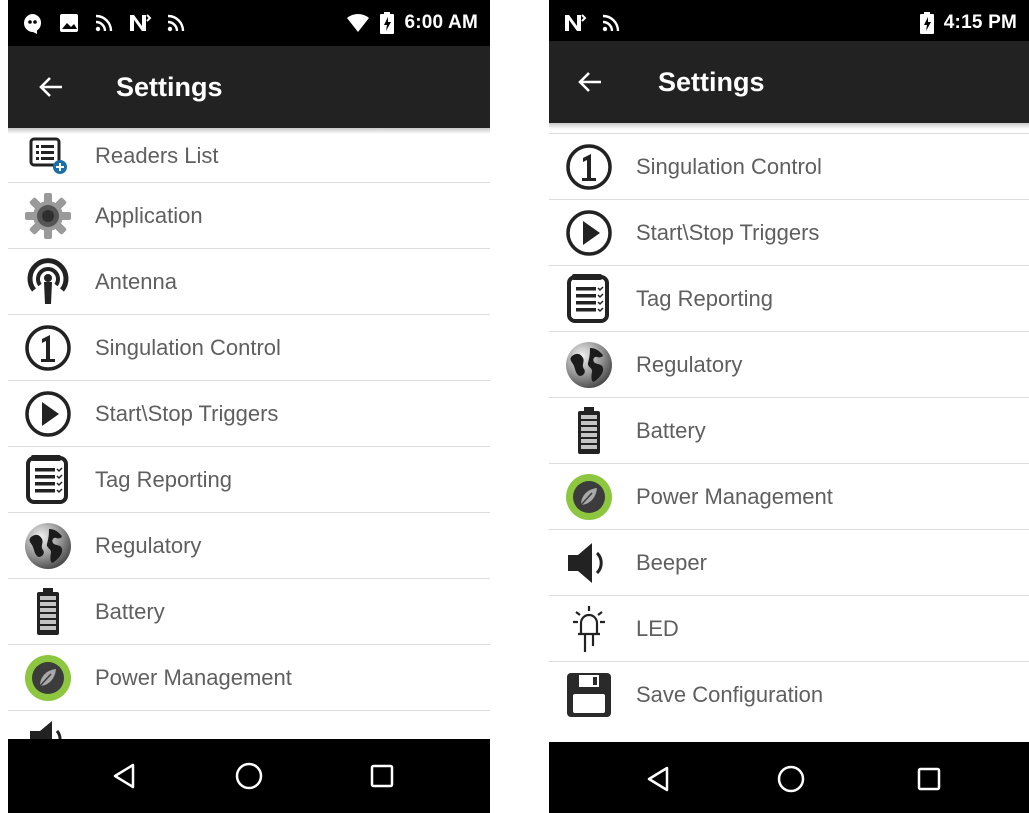 The width and height of the screenshot is (1029, 813). Describe the element at coordinates (441, 22) in the screenshot. I see `status-time: 6:00 AM` at that location.